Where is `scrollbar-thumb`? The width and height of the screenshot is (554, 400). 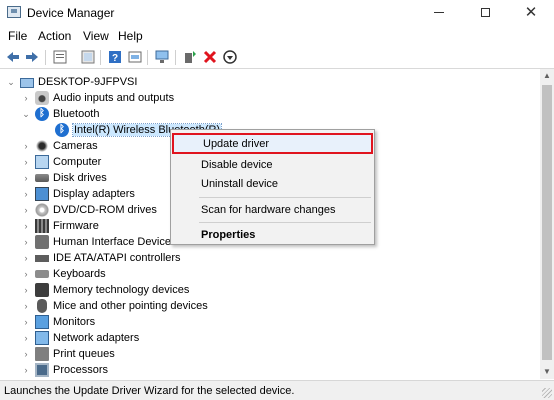 scrollbar-thumb is located at coordinates (547, 222).